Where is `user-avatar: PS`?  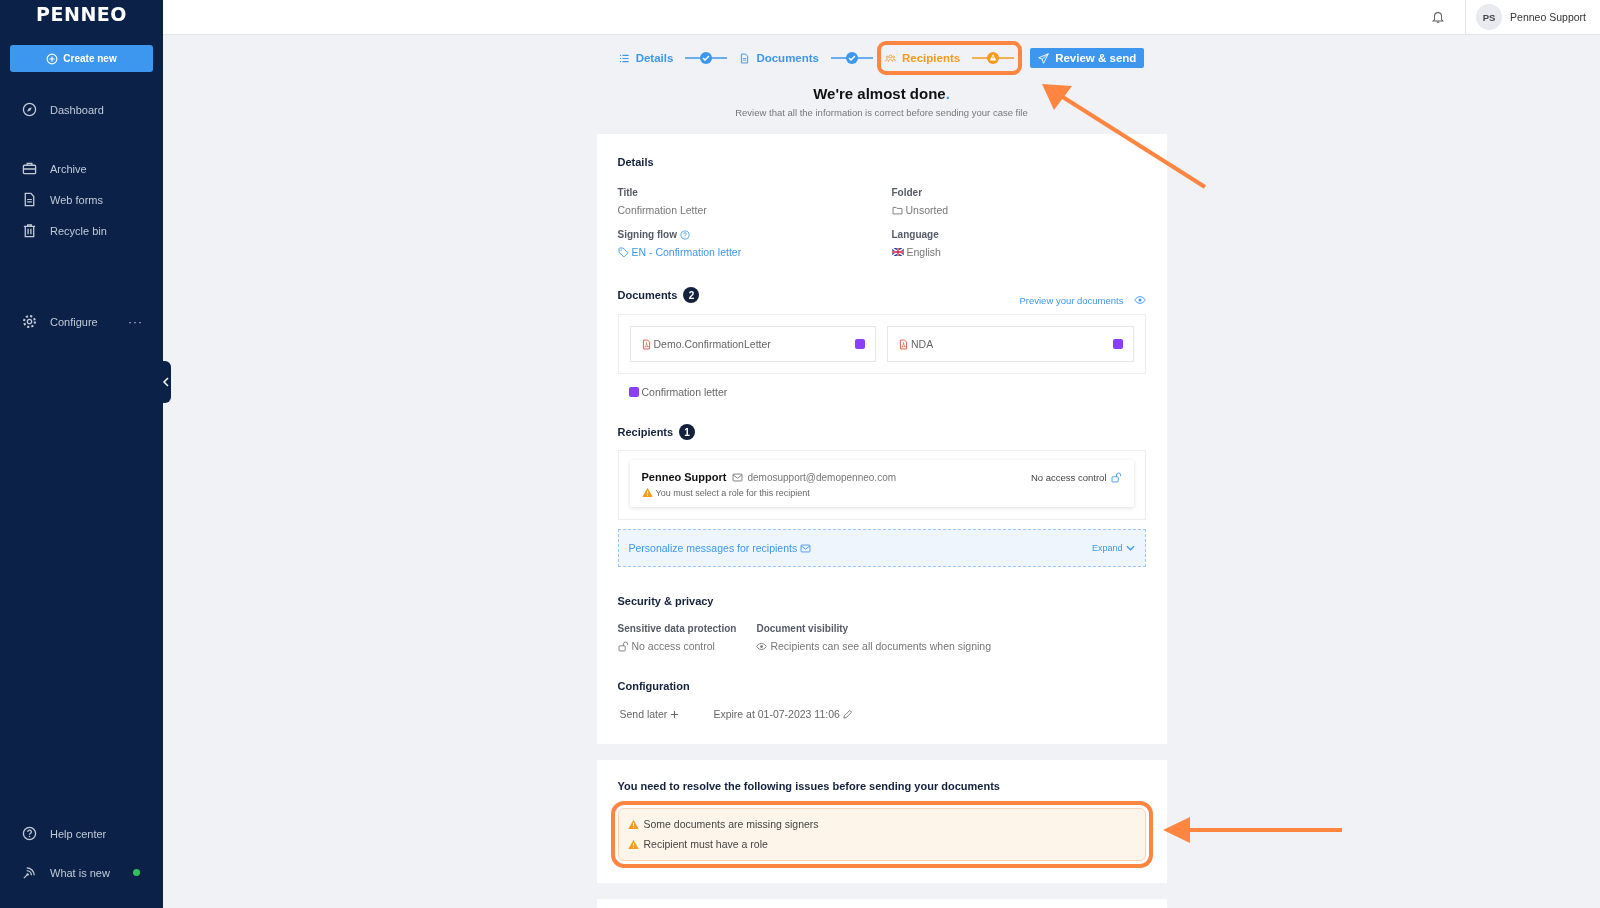 user-avatar: PS is located at coordinates (1489, 17).